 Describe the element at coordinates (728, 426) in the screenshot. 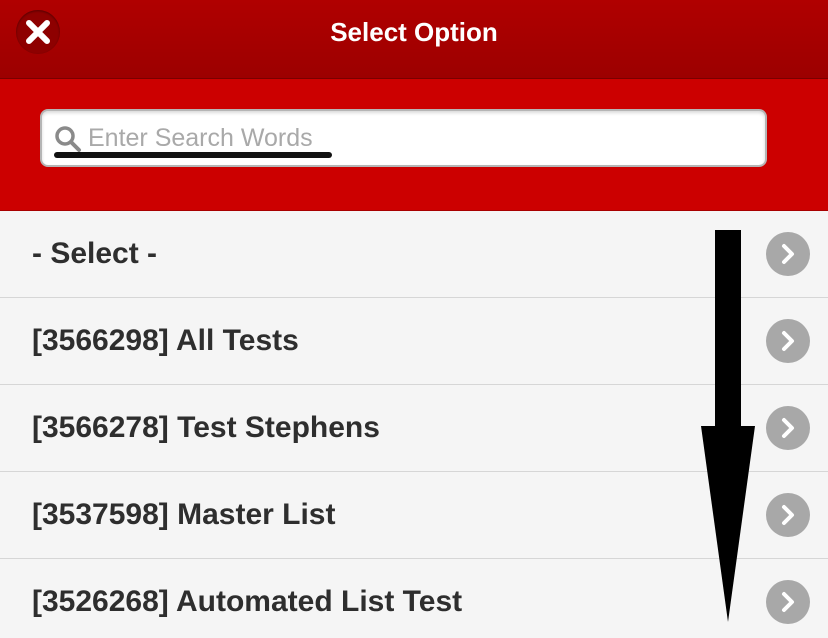

I see `scroll-down-arrow-annotation` at that location.